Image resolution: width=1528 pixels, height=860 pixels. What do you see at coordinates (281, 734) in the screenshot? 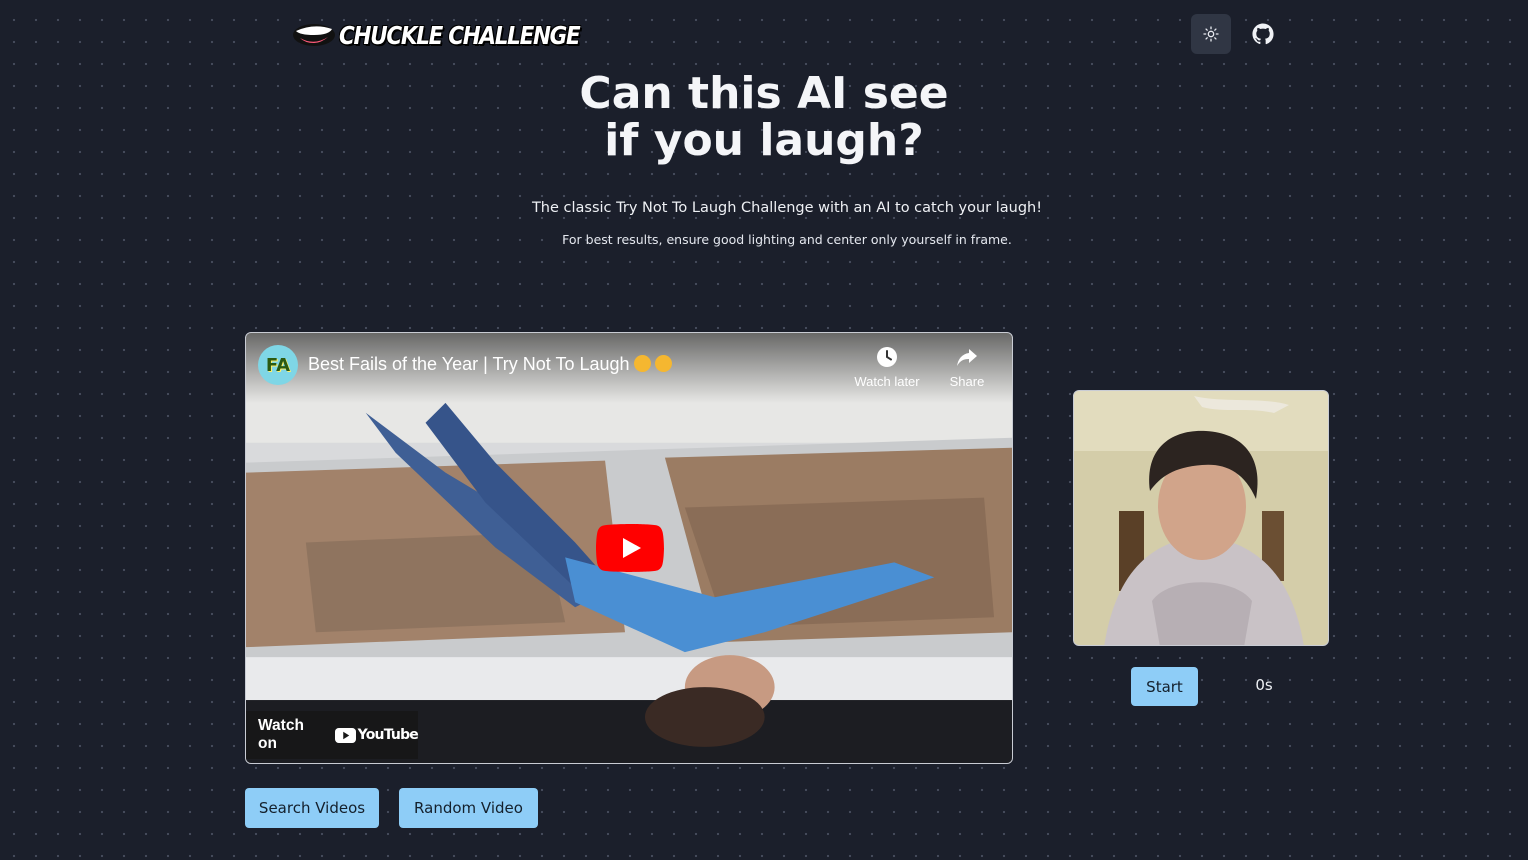
I see `watch-on-label: Watch on` at bounding box center [281, 734].